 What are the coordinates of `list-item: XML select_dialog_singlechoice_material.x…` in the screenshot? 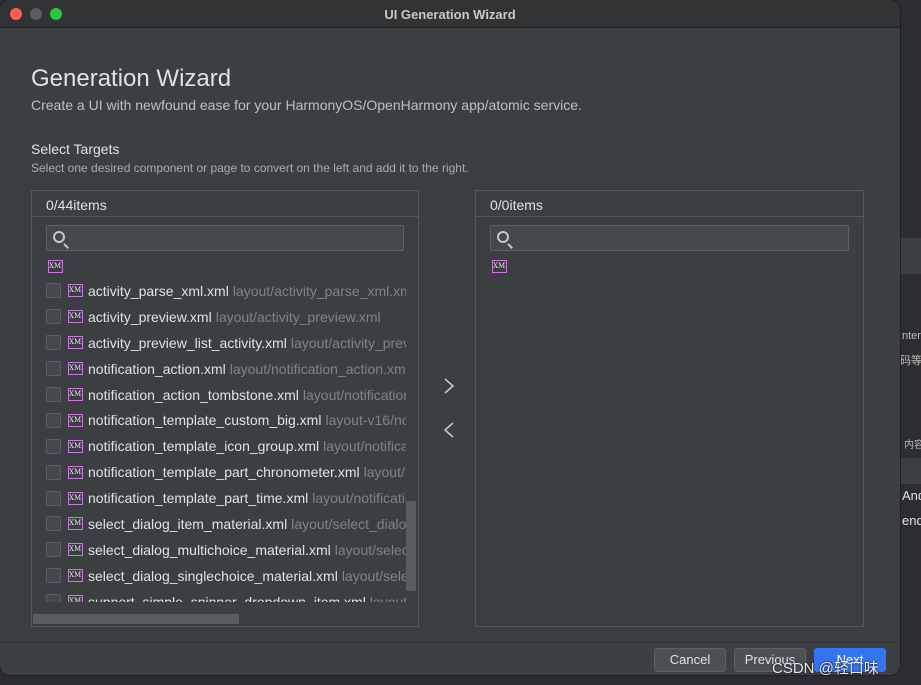 It's located at (226, 576).